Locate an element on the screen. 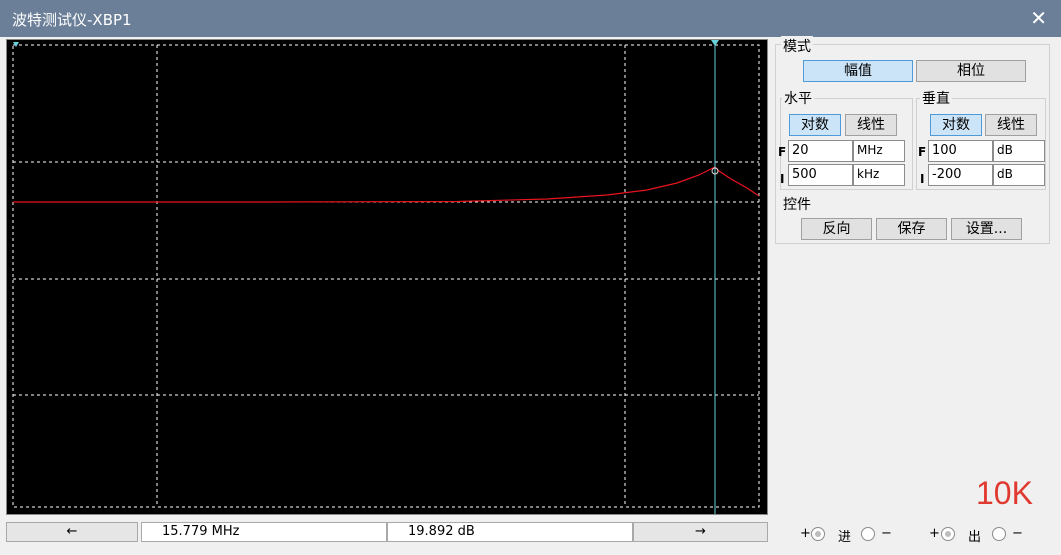  in-label: 进 is located at coordinates (845, 537).